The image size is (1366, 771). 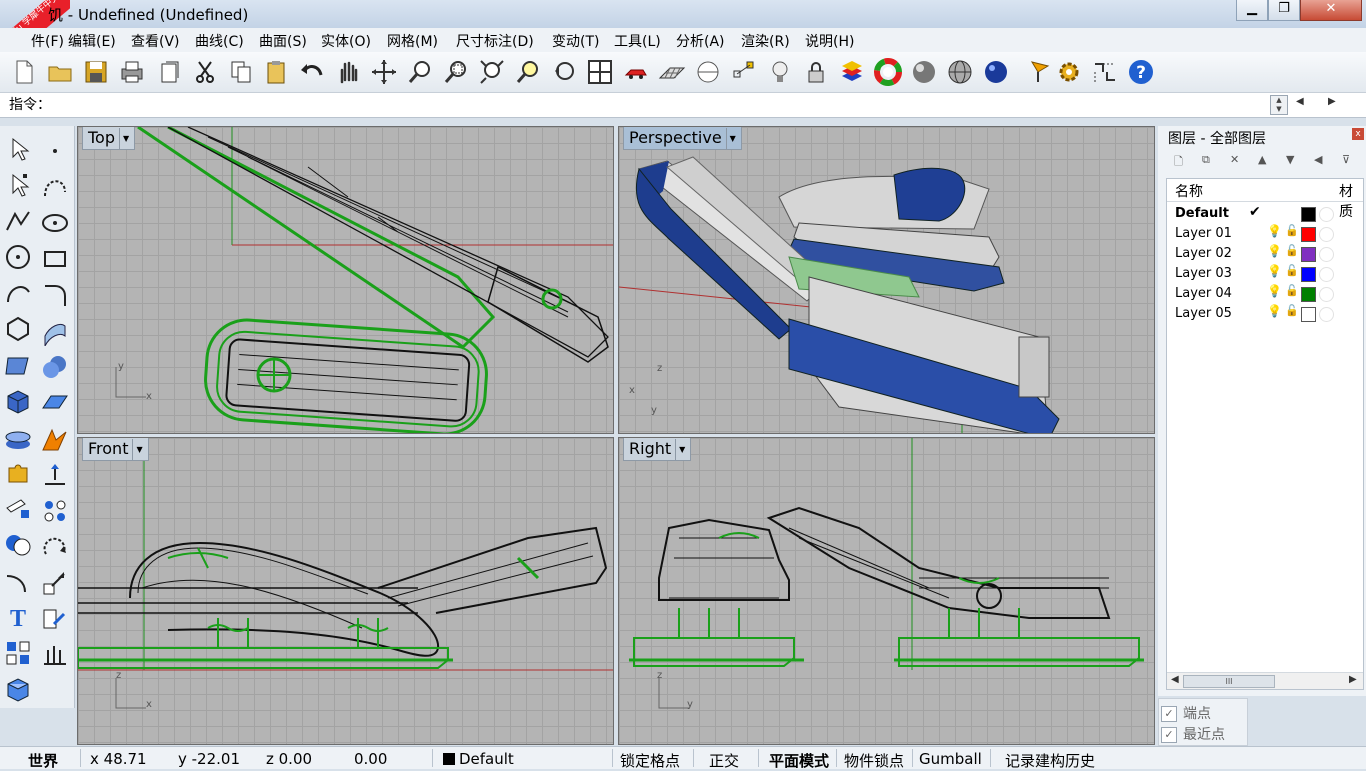 What do you see at coordinates (115, 449) in the screenshot?
I see `viewport-front-label: Front ▼` at bounding box center [115, 449].